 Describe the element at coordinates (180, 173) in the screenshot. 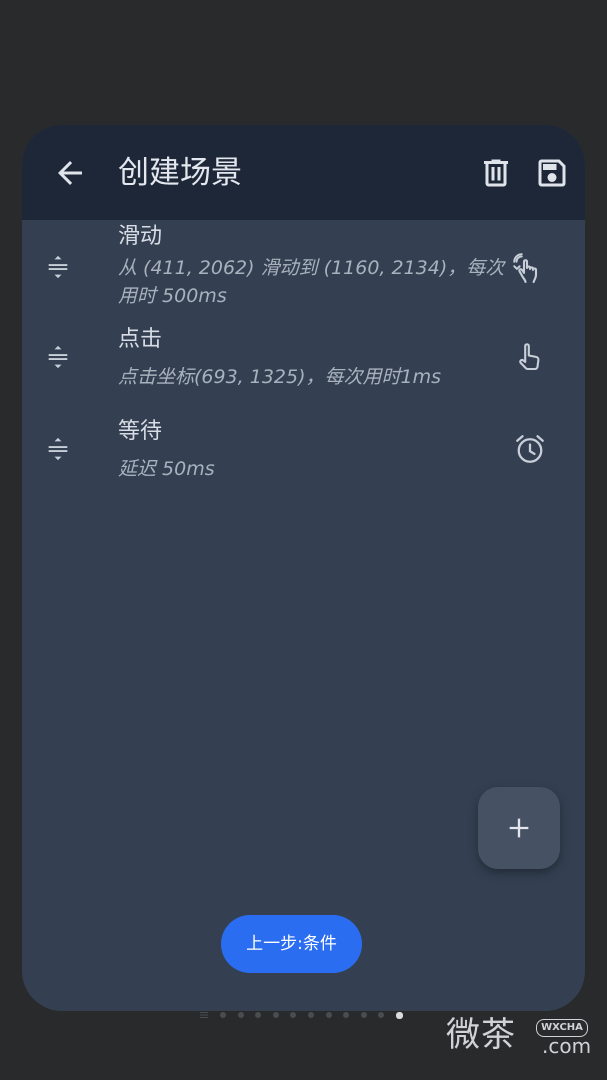

I see `page-title: 创建场景` at that location.